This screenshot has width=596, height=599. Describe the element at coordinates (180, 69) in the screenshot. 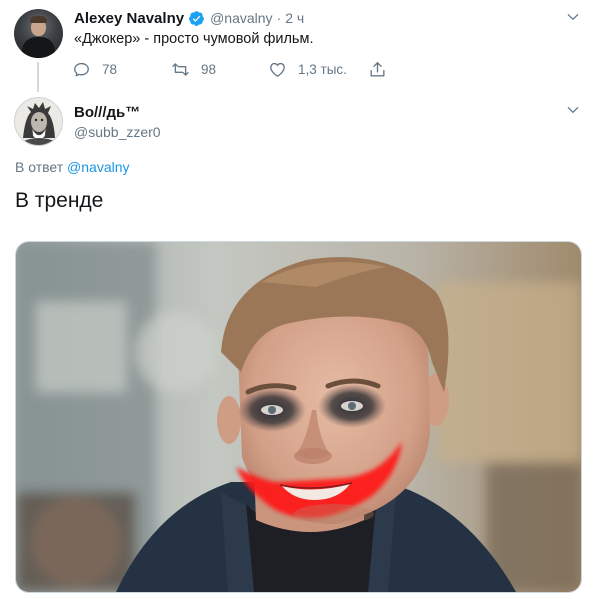

I see `retweet-icon` at that location.